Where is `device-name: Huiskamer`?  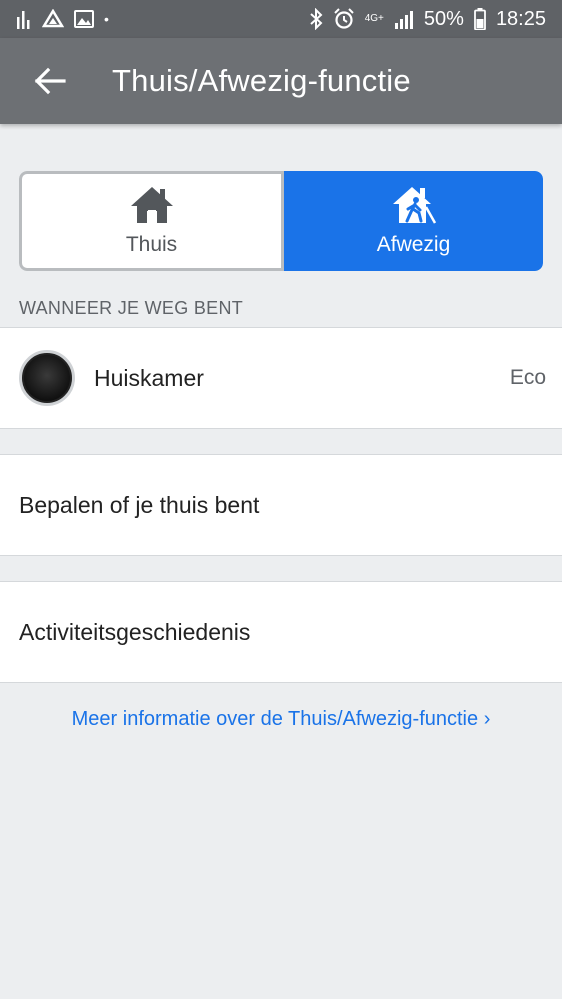 device-name: Huiskamer is located at coordinates (149, 377).